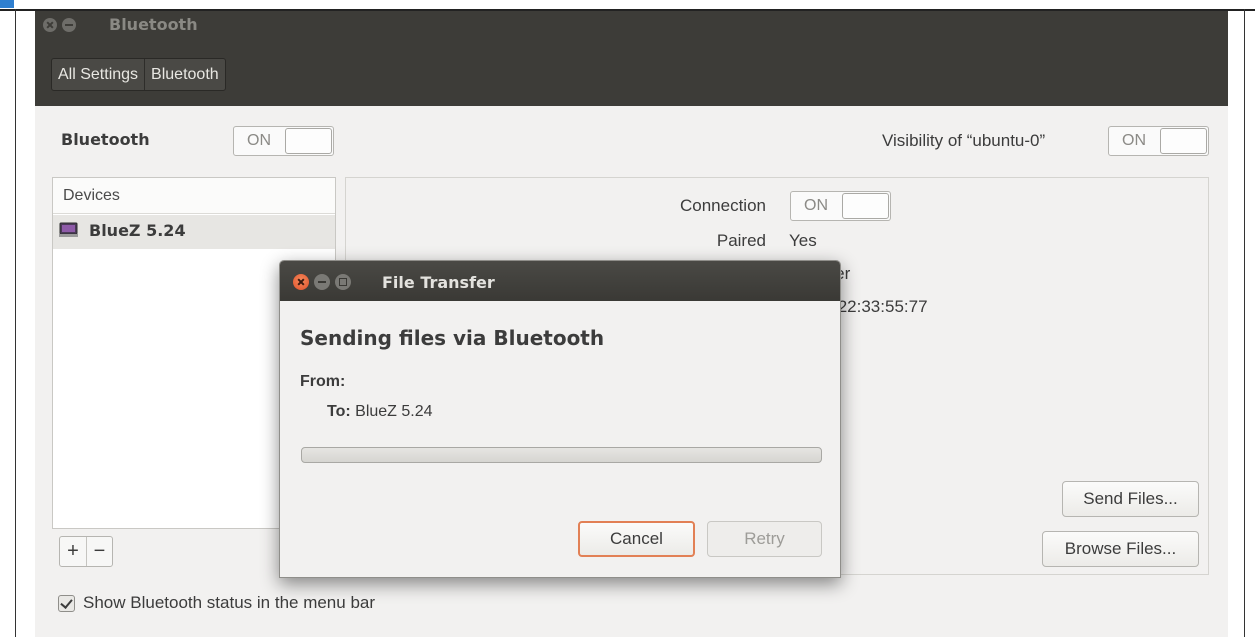 Image resolution: width=1255 pixels, height=637 pixels. Describe the element at coordinates (343, 282) in the screenshot. I see `dialog-maximize-icon` at that location.